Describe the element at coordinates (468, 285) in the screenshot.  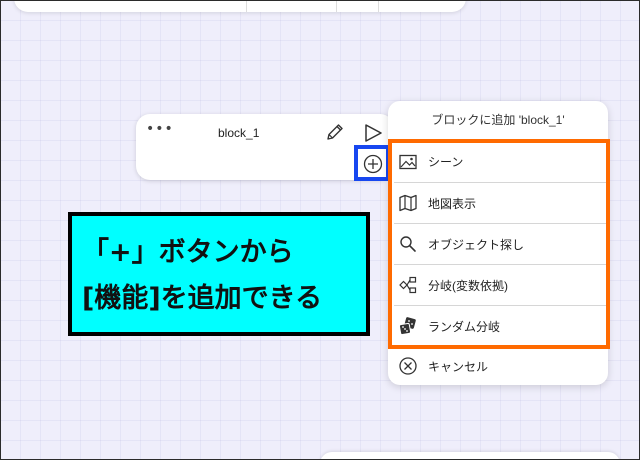
I see `menu-item-label: 分岐(変数依拠)` at that location.